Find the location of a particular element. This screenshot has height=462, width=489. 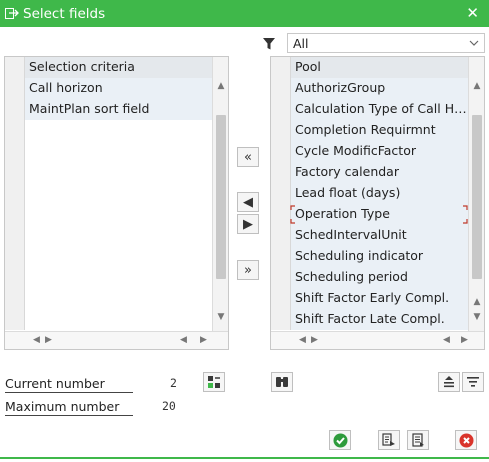

close-icon: ✕ is located at coordinates (472, 13).